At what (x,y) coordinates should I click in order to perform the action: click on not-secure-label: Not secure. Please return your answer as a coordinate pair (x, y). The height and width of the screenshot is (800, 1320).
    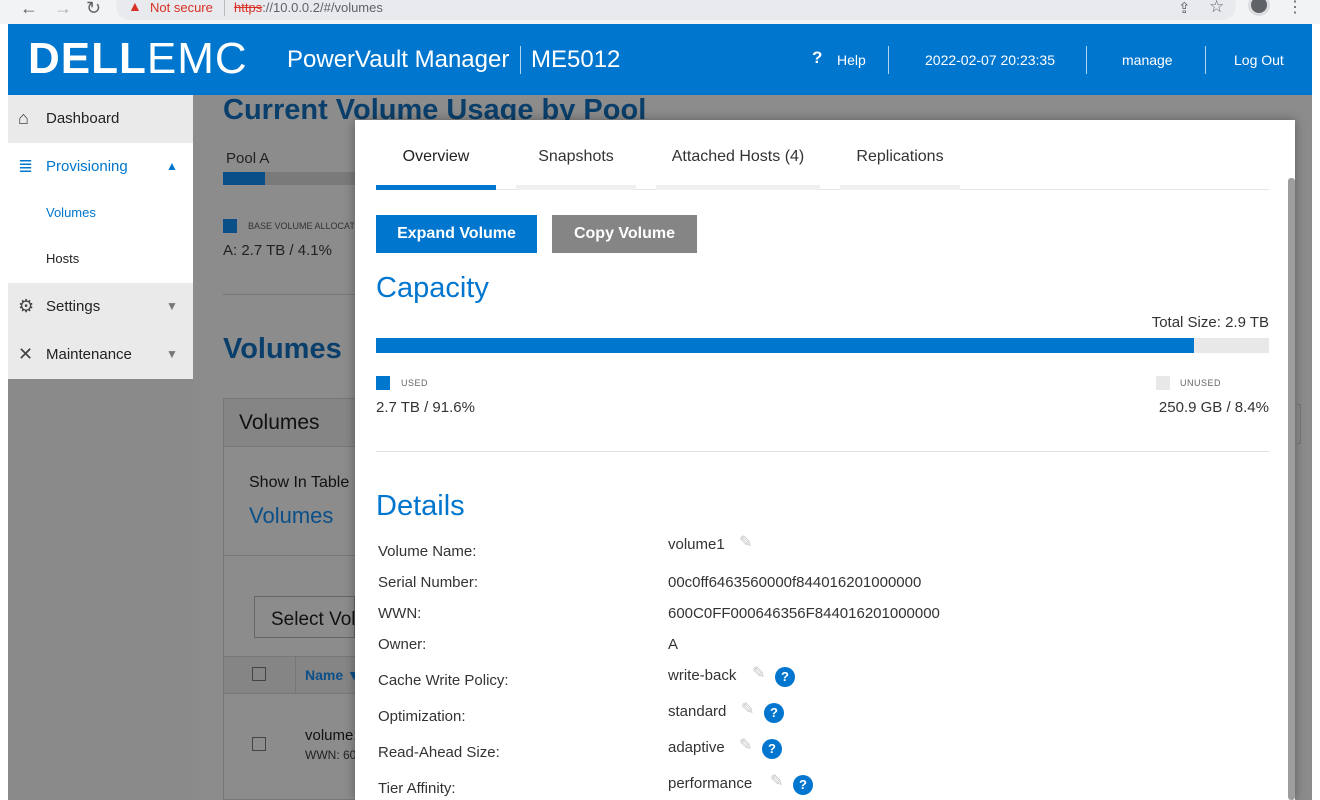
    Looking at the image, I should click on (181, 7).